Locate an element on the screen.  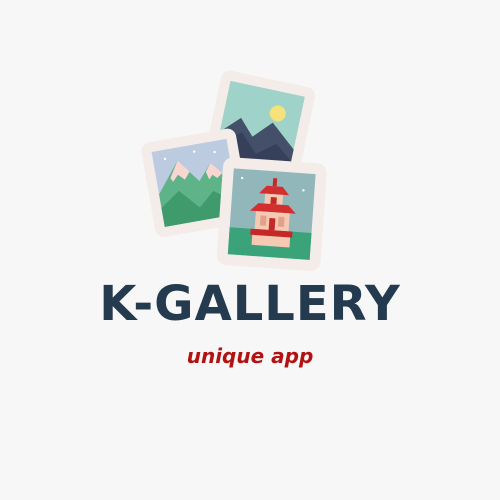
brand-tagline: unique app is located at coordinates (250, 356).